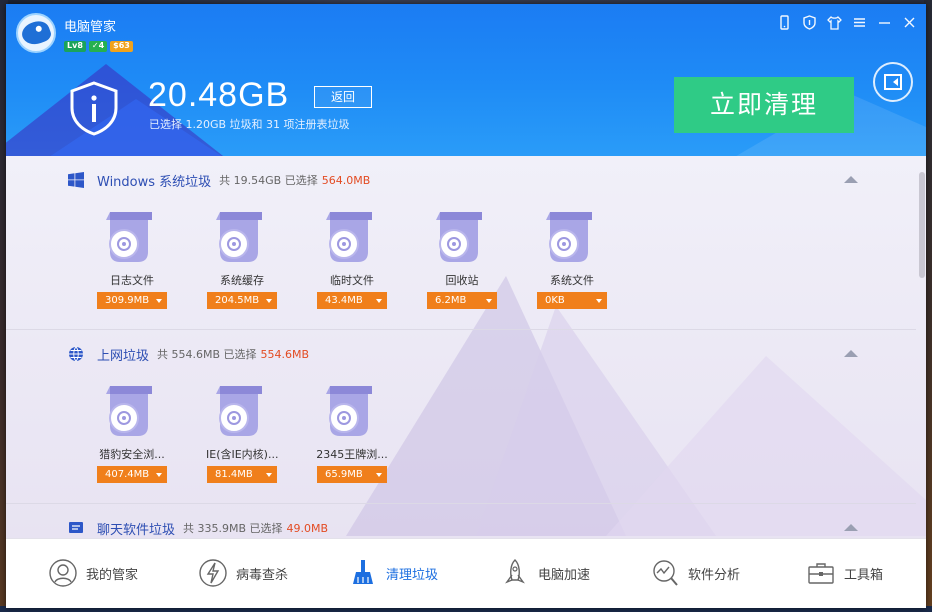 Image resolution: width=932 pixels, height=612 pixels. Describe the element at coordinates (764, 105) in the screenshot. I see `clean-now-button: 立即清理` at that location.